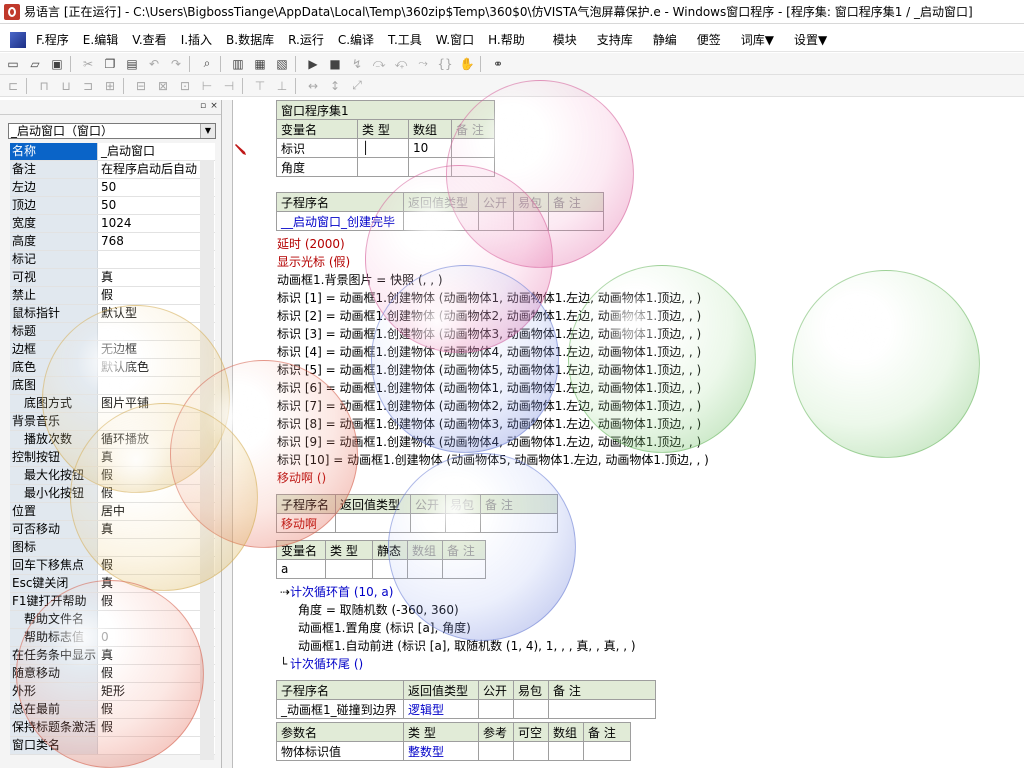 The height and width of the screenshot is (768, 1024). I want to click on var-name-cell: a, so click(301, 569).